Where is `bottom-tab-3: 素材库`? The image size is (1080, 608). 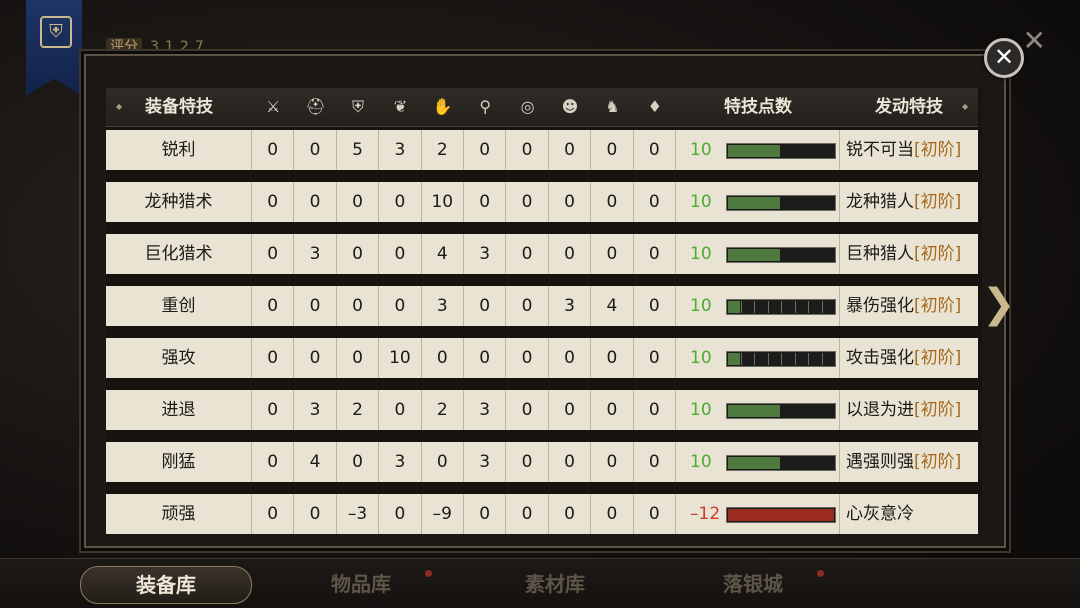 bottom-tab-3: 素材库 is located at coordinates (555, 584).